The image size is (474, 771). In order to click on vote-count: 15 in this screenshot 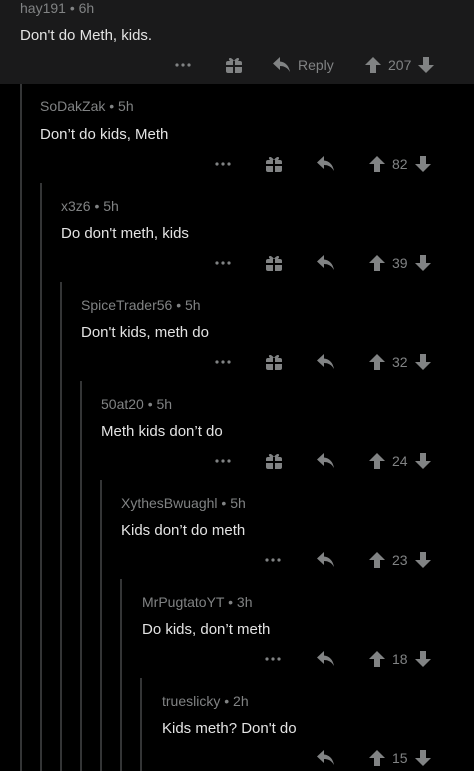, I will do `click(400, 758)`.